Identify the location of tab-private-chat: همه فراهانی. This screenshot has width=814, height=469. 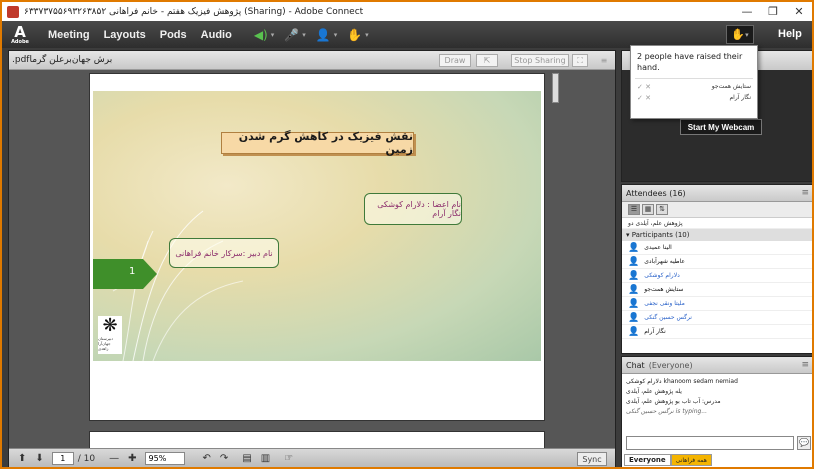
(691, 460).